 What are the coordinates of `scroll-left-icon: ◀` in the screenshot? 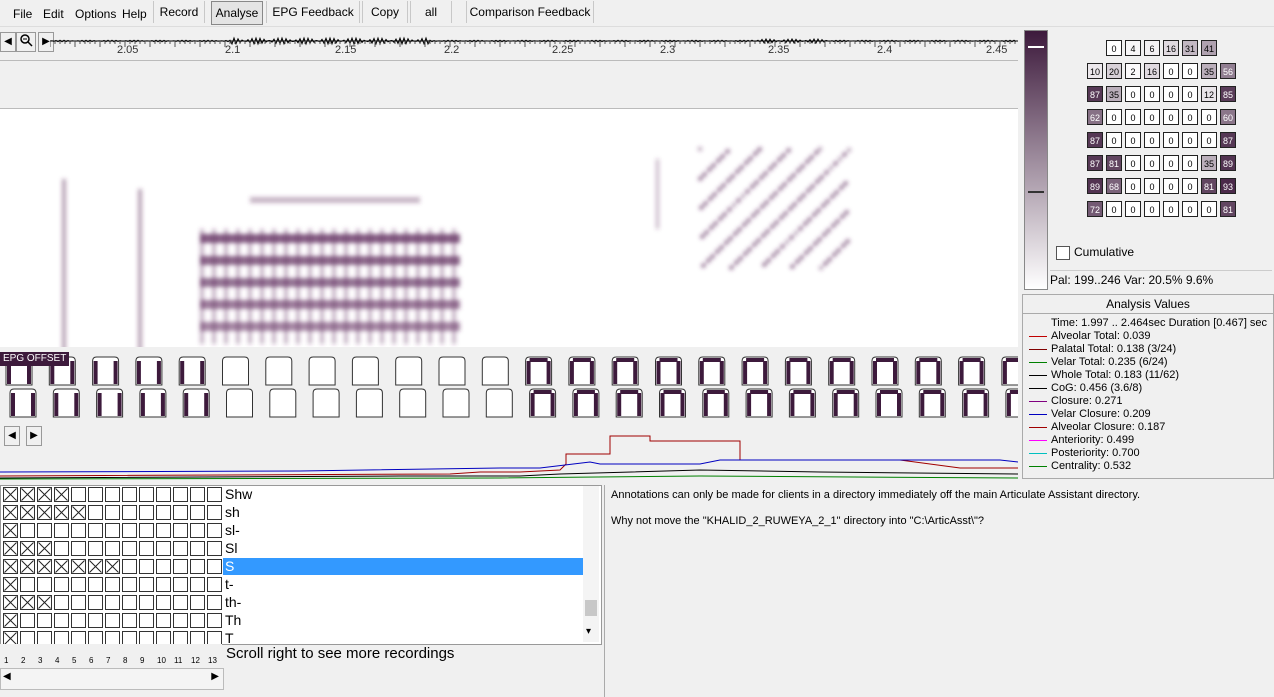 It's located at (8, 42).